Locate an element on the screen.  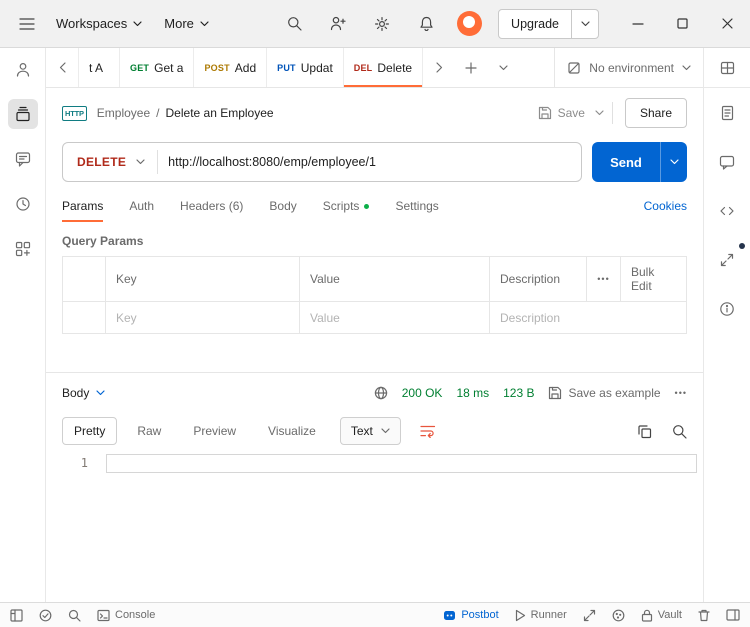
tabs-forward-icon is located at coordinates (439, 67).